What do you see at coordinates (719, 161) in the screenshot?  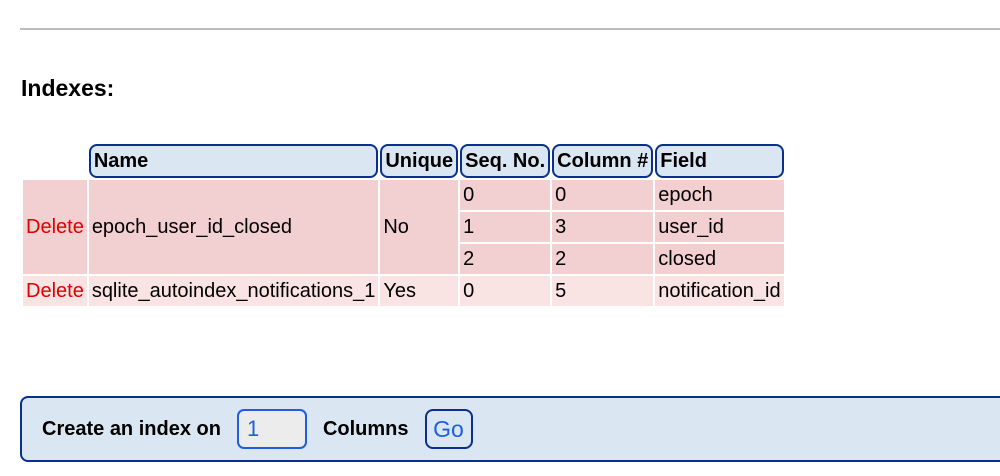 I see `column-header-field: Field` at bounding box center [719, 161].